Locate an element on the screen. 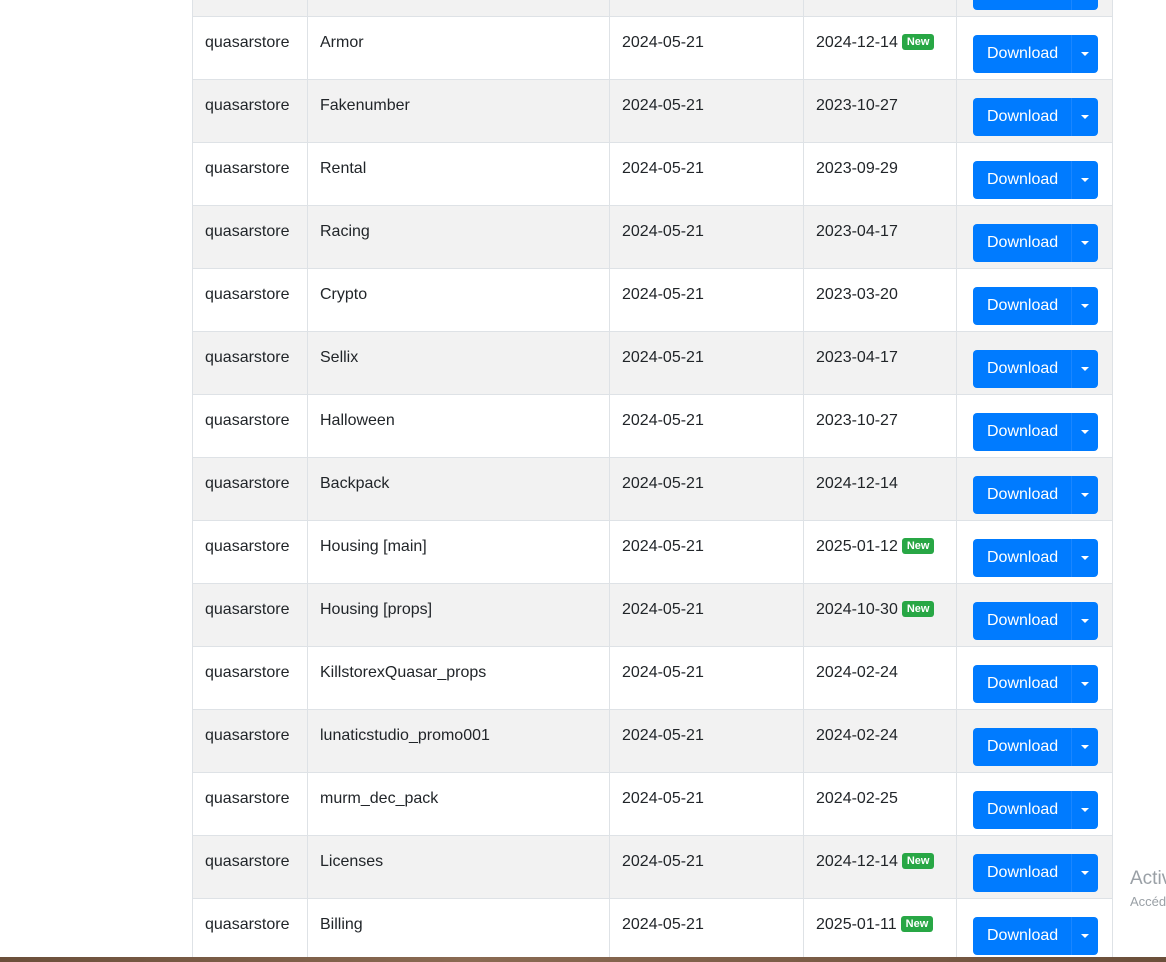 This screenshot has width=1166, height=962. updated-date-cell: 2023-10-27 is located at coordinates (880, 111).